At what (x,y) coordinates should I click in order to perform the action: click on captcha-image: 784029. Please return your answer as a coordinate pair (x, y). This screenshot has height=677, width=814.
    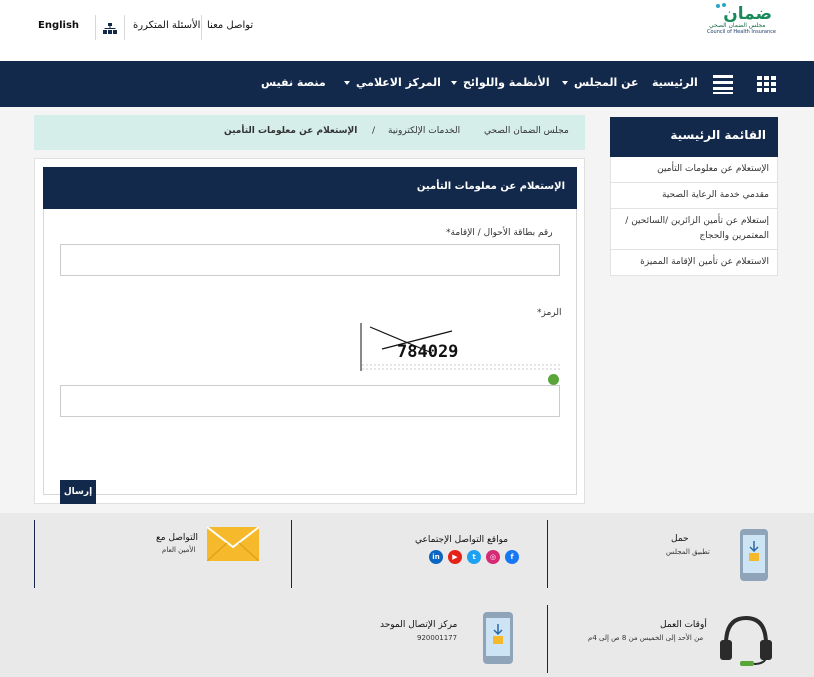
    Looking at the image, I should click on (460, 347).